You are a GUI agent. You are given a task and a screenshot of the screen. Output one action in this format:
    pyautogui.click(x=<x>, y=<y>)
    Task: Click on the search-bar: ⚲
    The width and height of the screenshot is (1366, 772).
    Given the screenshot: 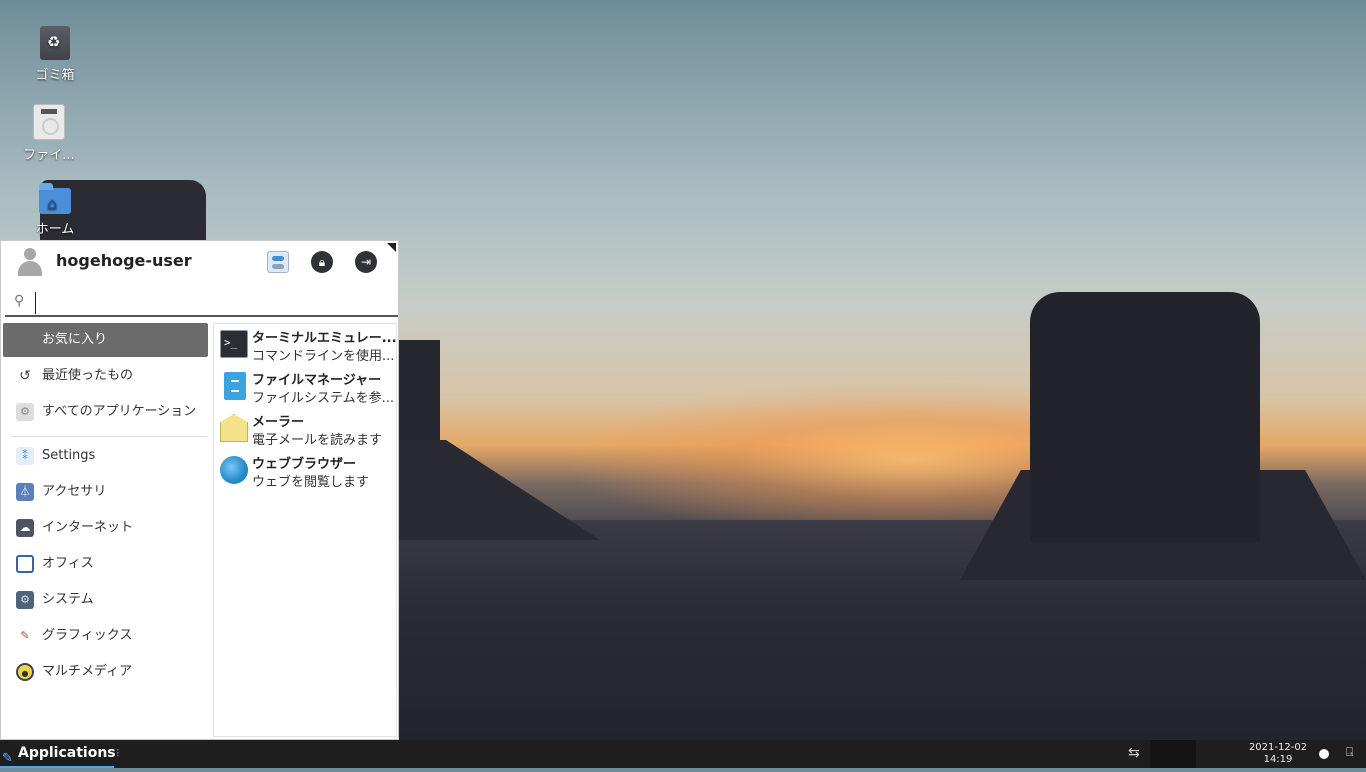 What is the action you would take?
    pyautogui.click(x=201, y=303)
    